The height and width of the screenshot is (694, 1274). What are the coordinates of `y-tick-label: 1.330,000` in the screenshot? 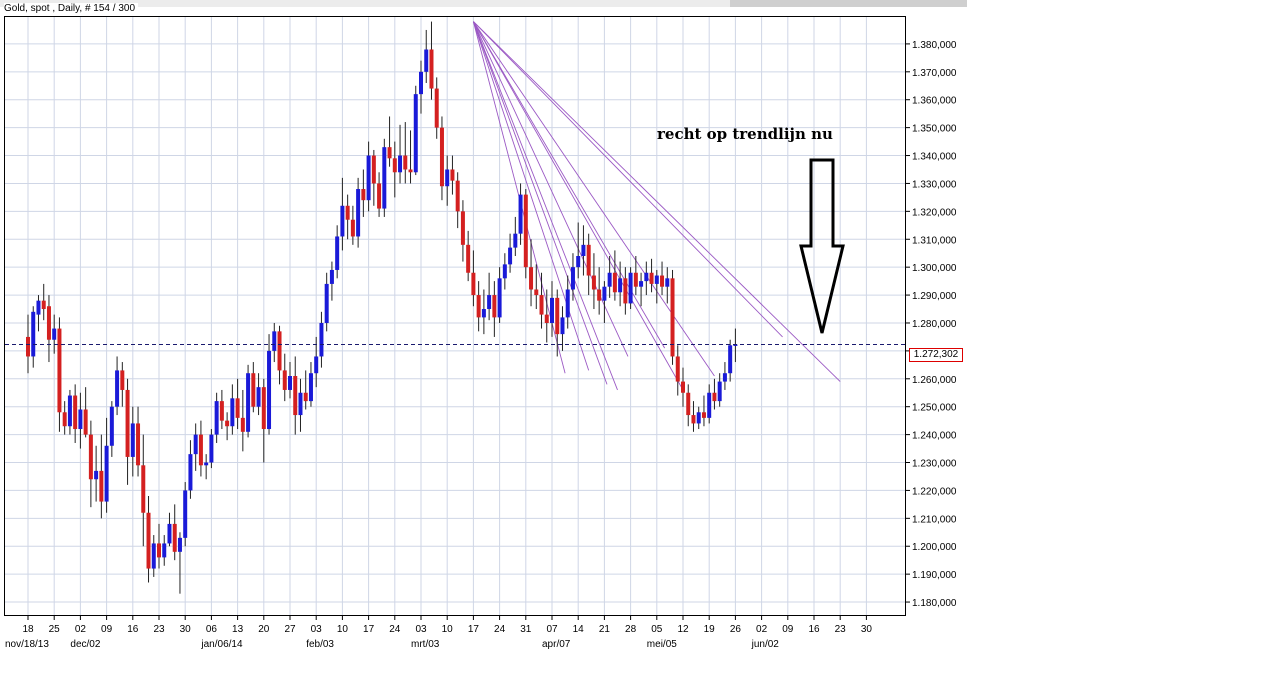 It's located at (934, 184).